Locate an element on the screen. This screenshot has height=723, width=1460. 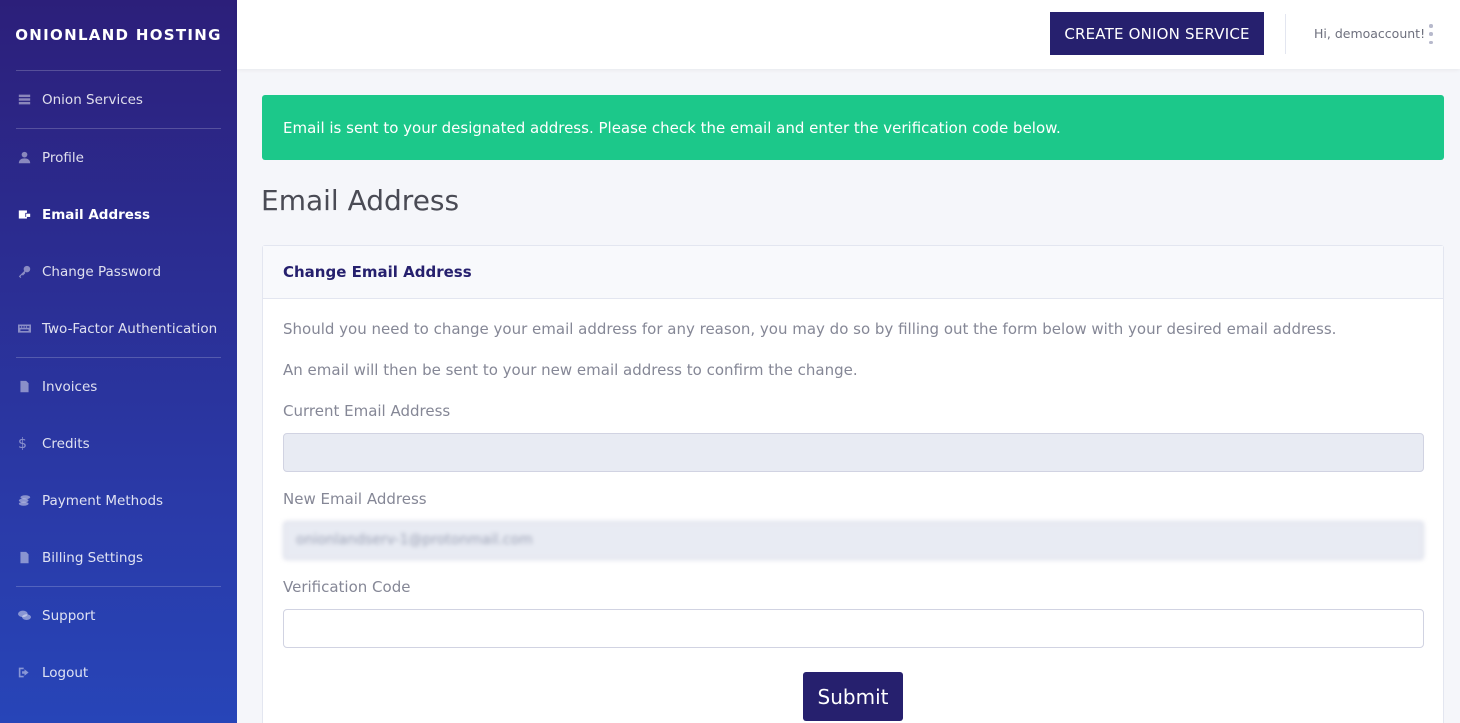
sidebar-item-email-address: Email Address is located at coordinates (118, 214).